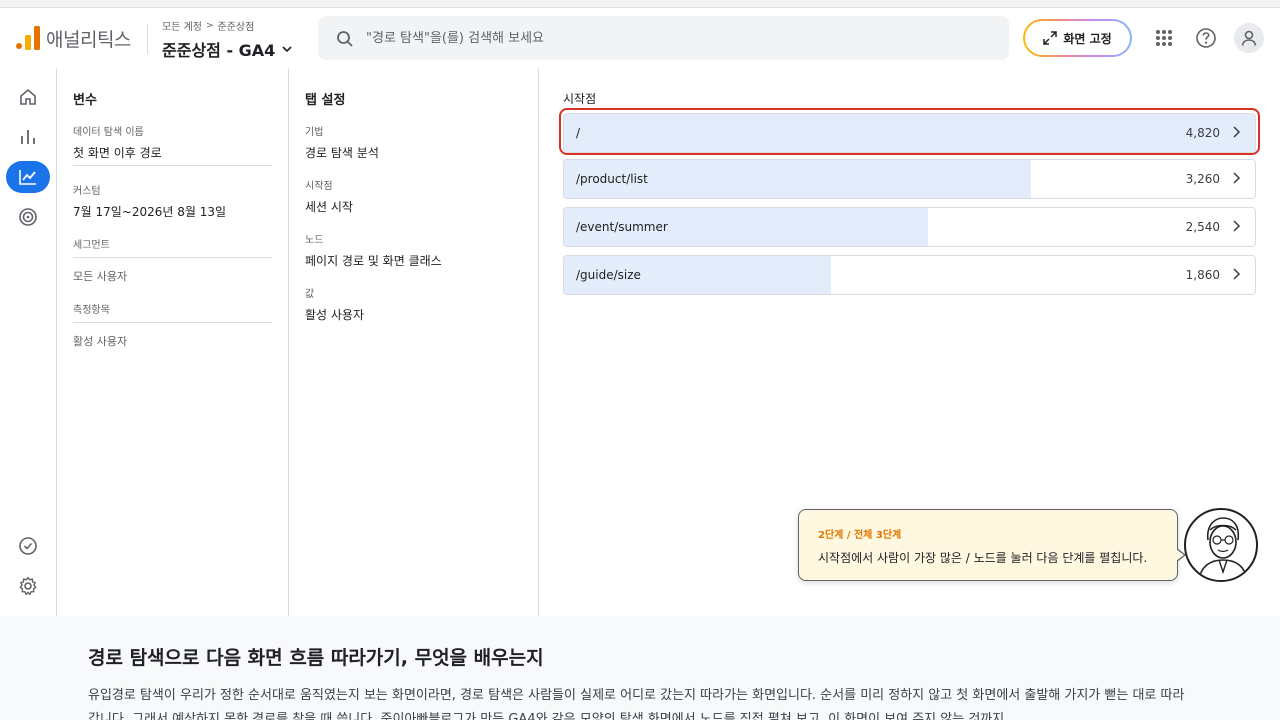 This screenshot has width=1280, height=720. What do you see at coordinates (28, 38) in the screenshot?
I see `analytics-logo-icon` at bounding box center [28, 38].